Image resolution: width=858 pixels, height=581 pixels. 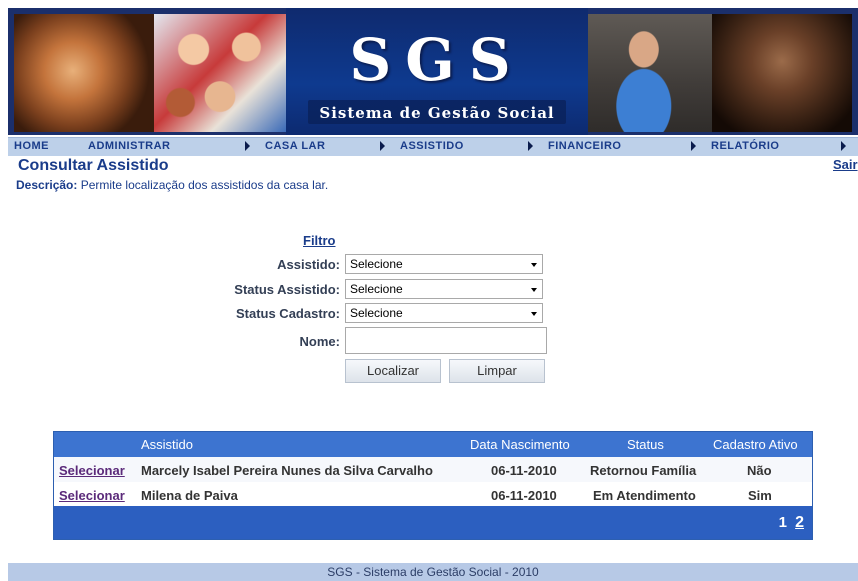 I want to click on logout-link: Sair, so click(x=845, y=164).